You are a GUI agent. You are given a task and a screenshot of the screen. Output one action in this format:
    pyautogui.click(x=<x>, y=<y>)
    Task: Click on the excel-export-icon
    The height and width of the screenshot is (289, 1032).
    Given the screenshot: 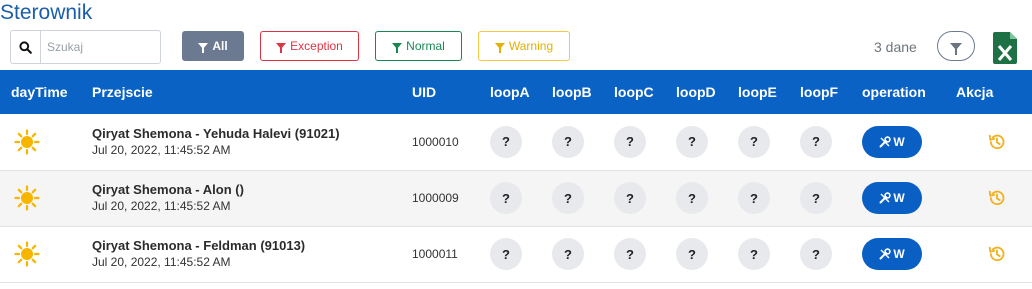 What is the action you would take?
    pyautogui.click(x=1005, y=48)
    